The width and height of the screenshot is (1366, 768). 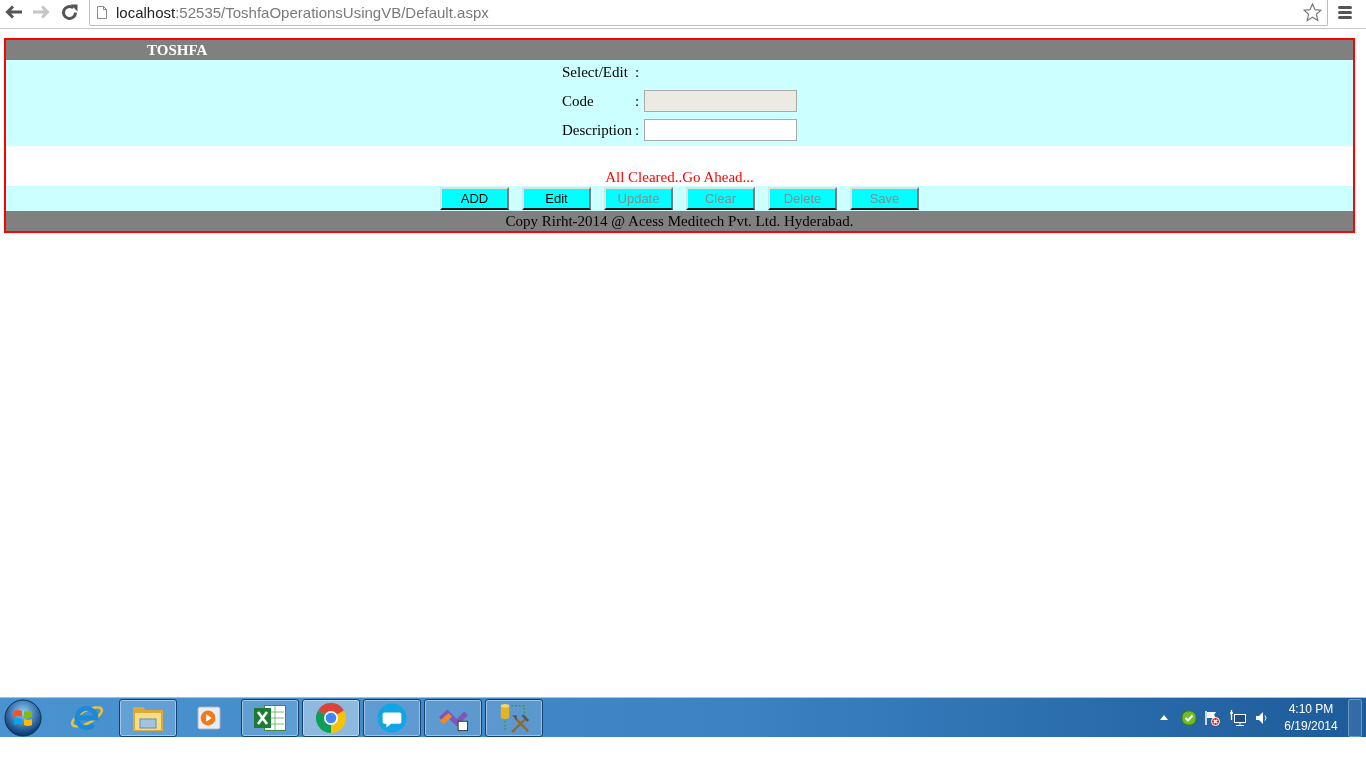 What do you see at coordinates (69, 12) in the screenshot?
I see `reload-icon` at bounding box center [69, 12].